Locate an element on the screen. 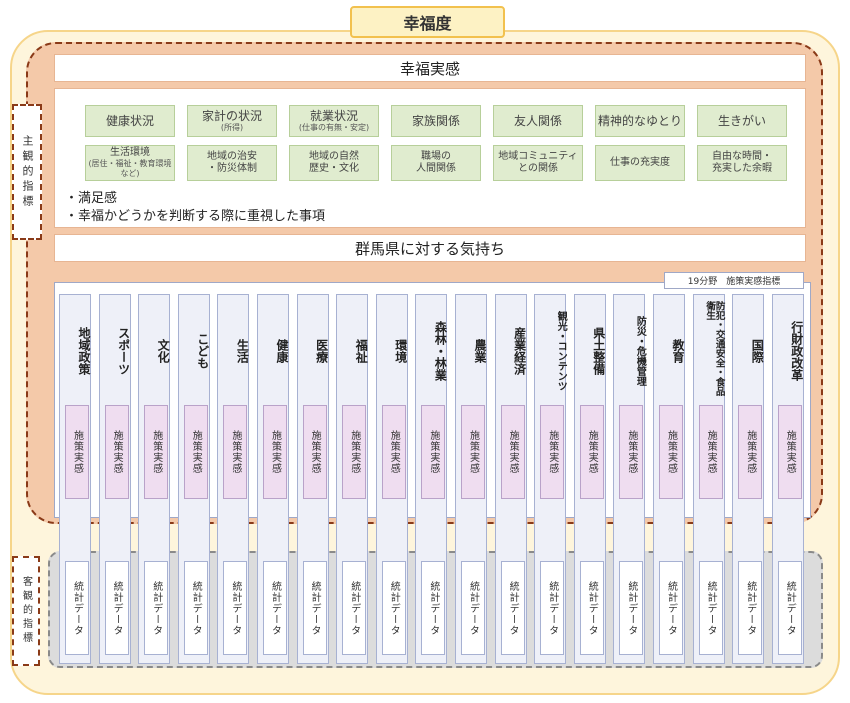 The image size is (850, 703). field-name: 地域政策 is located at coordinates (84, 351).